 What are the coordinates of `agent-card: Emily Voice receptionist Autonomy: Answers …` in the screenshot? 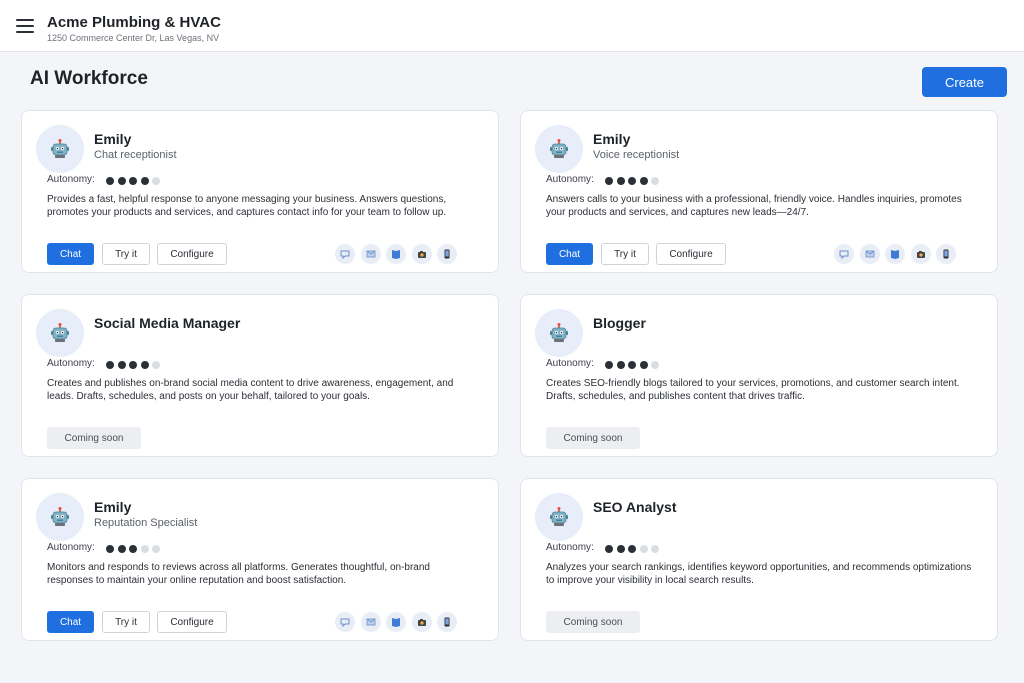 It's located at (759, 191).